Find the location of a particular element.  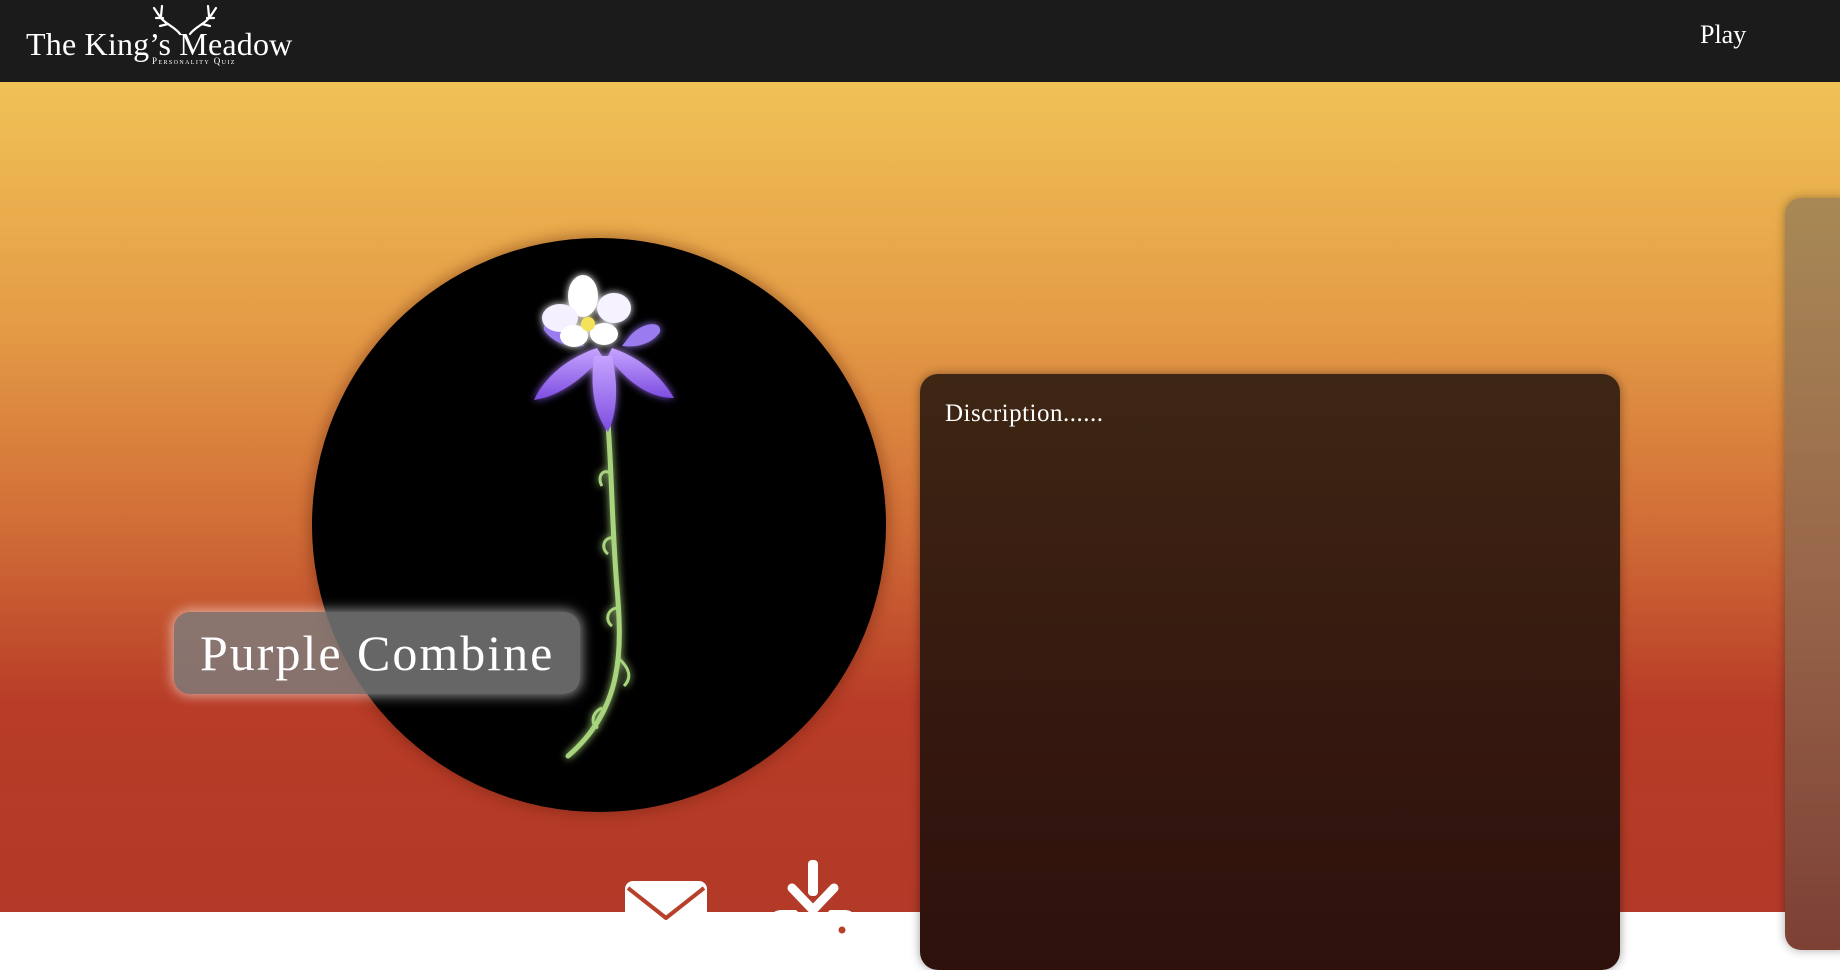

download-result-button is located at coordinates (813, 902).